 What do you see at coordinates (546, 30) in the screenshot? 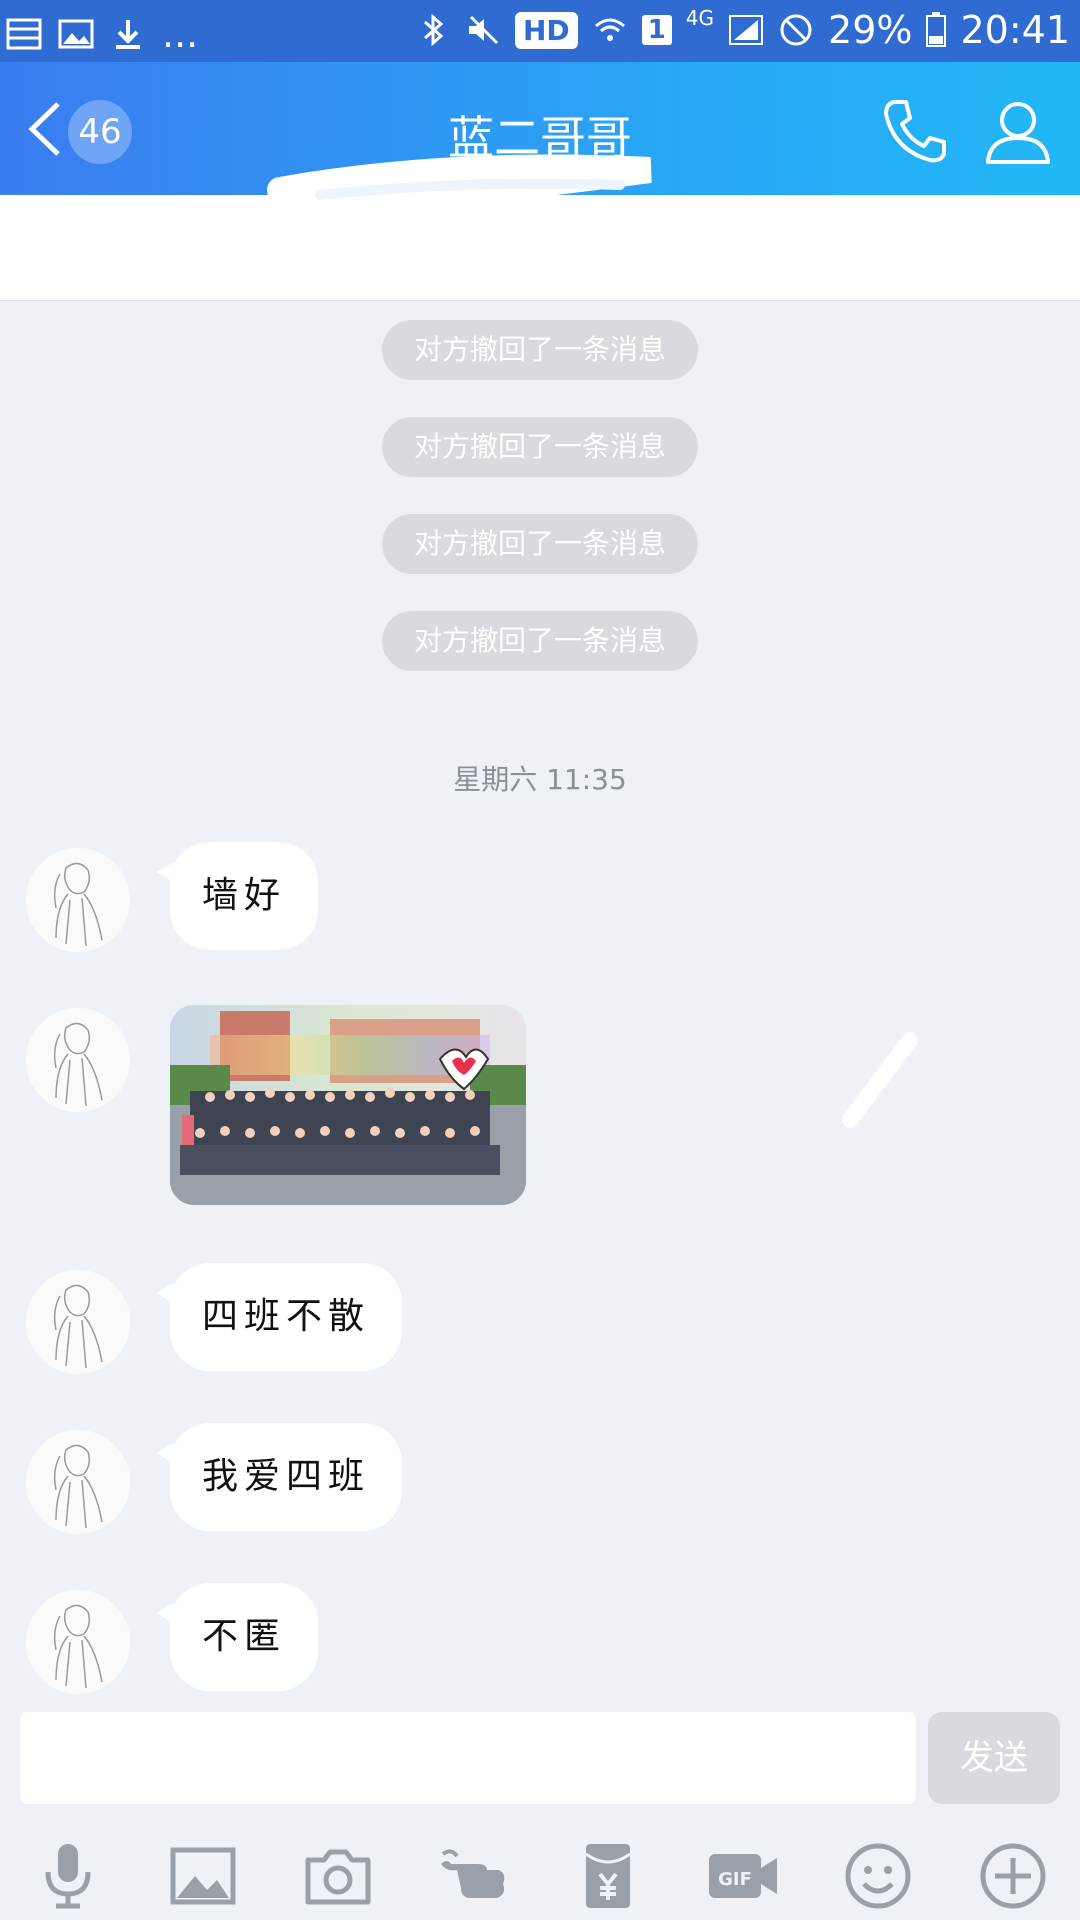
I see `hd-badge: HD` at bounding box center [546, 30].